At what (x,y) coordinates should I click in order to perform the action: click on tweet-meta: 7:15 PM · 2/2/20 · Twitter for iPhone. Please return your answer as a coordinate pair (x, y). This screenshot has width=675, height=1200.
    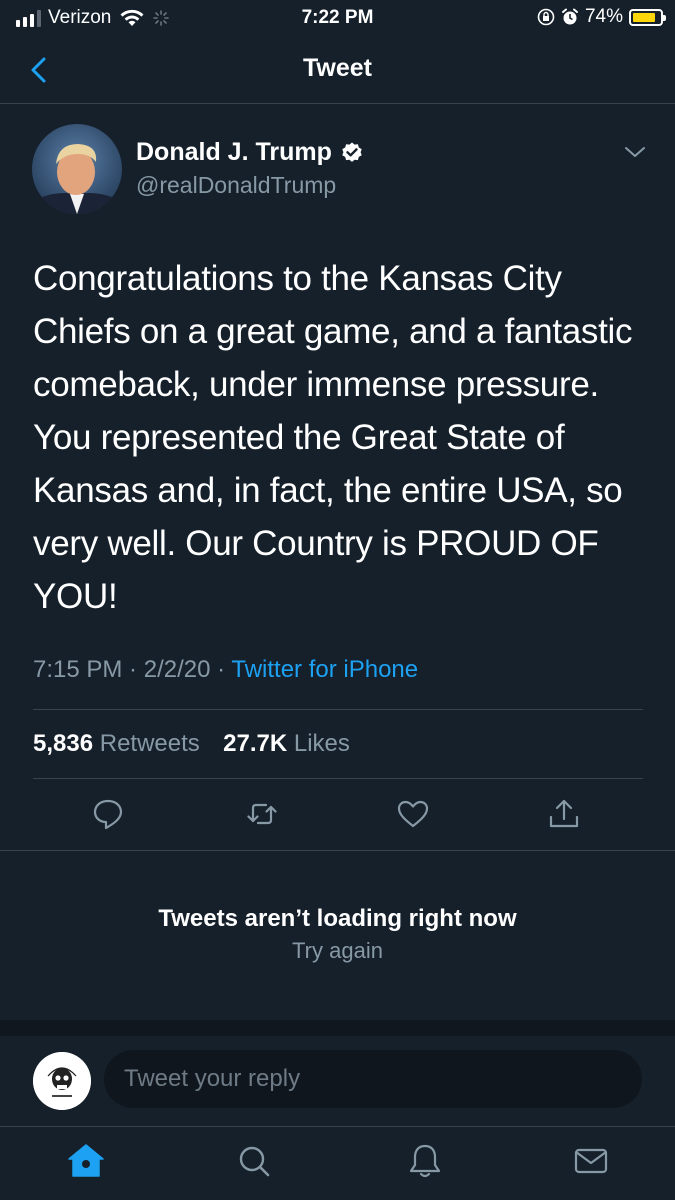
    Looking at the image, I should click on (226, 669).